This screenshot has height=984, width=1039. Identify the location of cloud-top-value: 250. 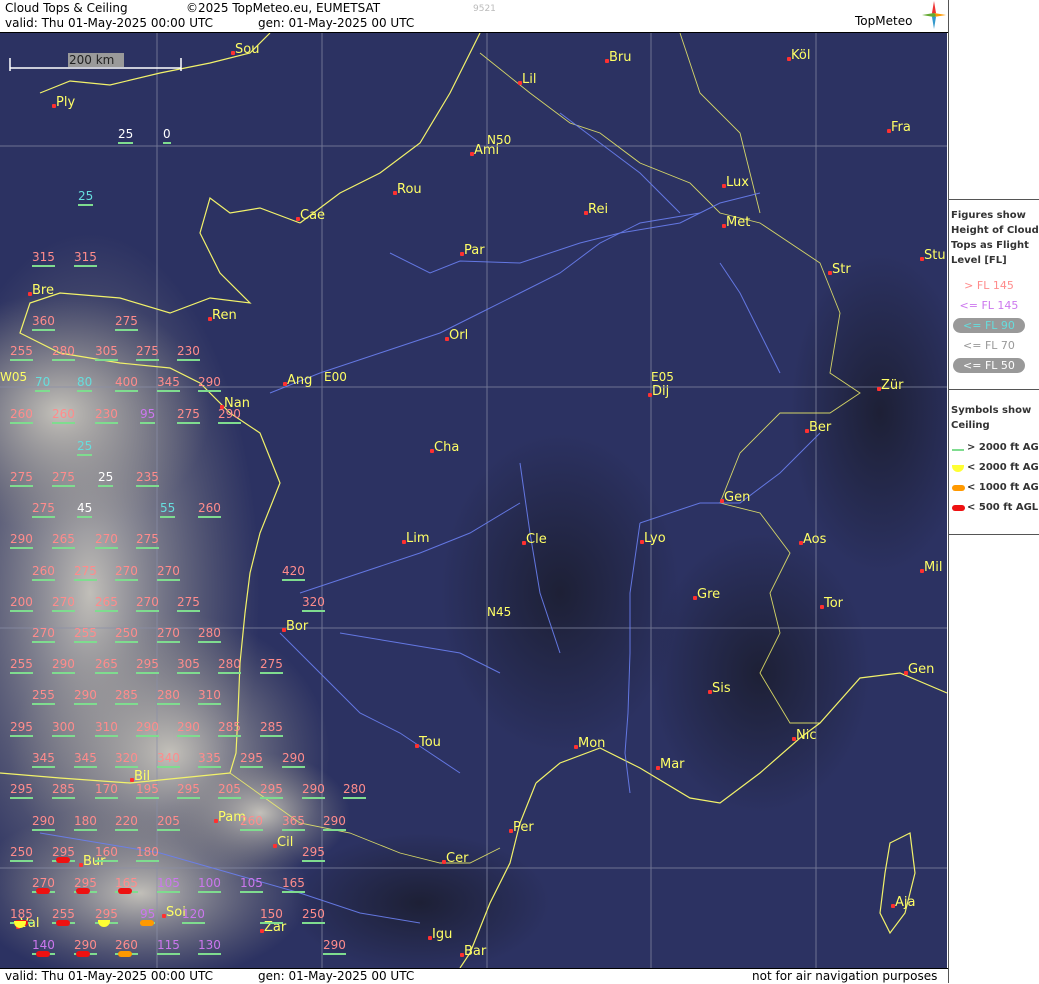
(126, 635).